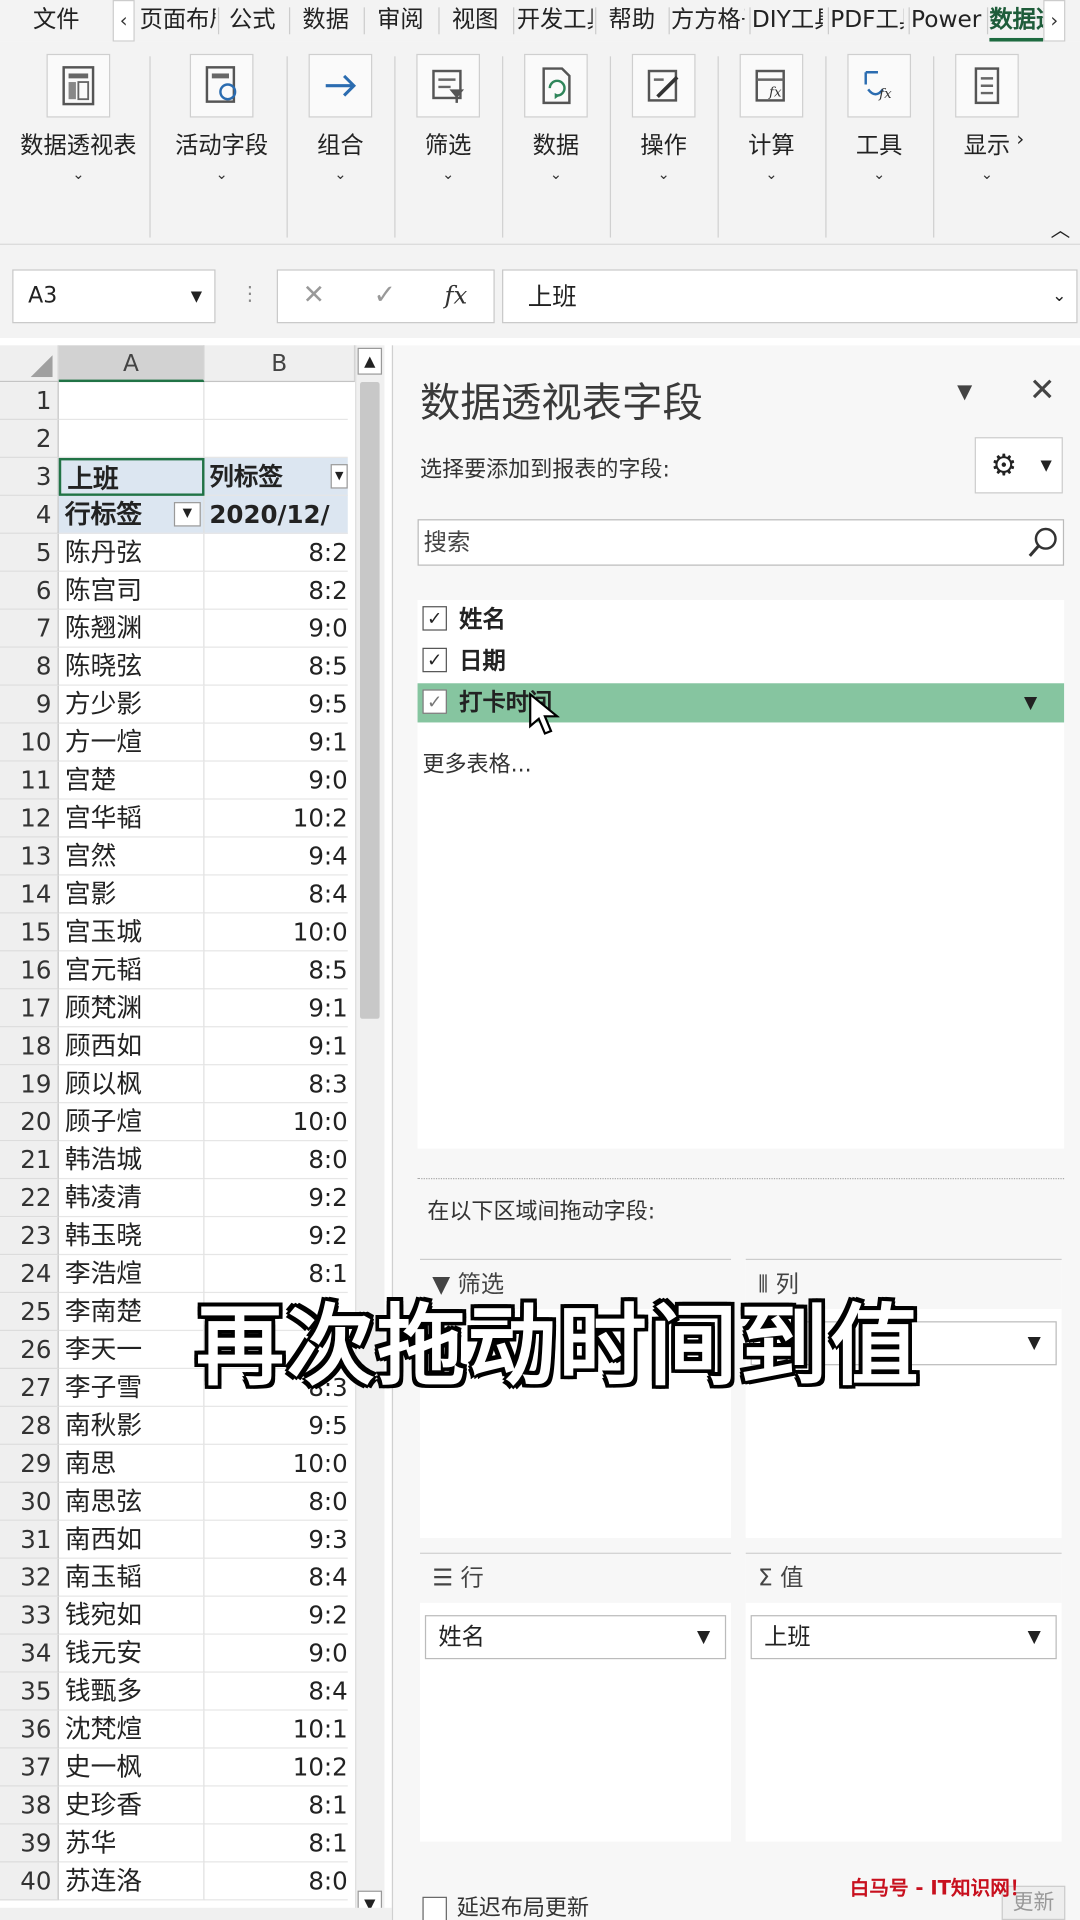 Image resolution: width=1080 pixels, height=1920 pixels. I want to click on row-header: 17, so click(29, 1008).